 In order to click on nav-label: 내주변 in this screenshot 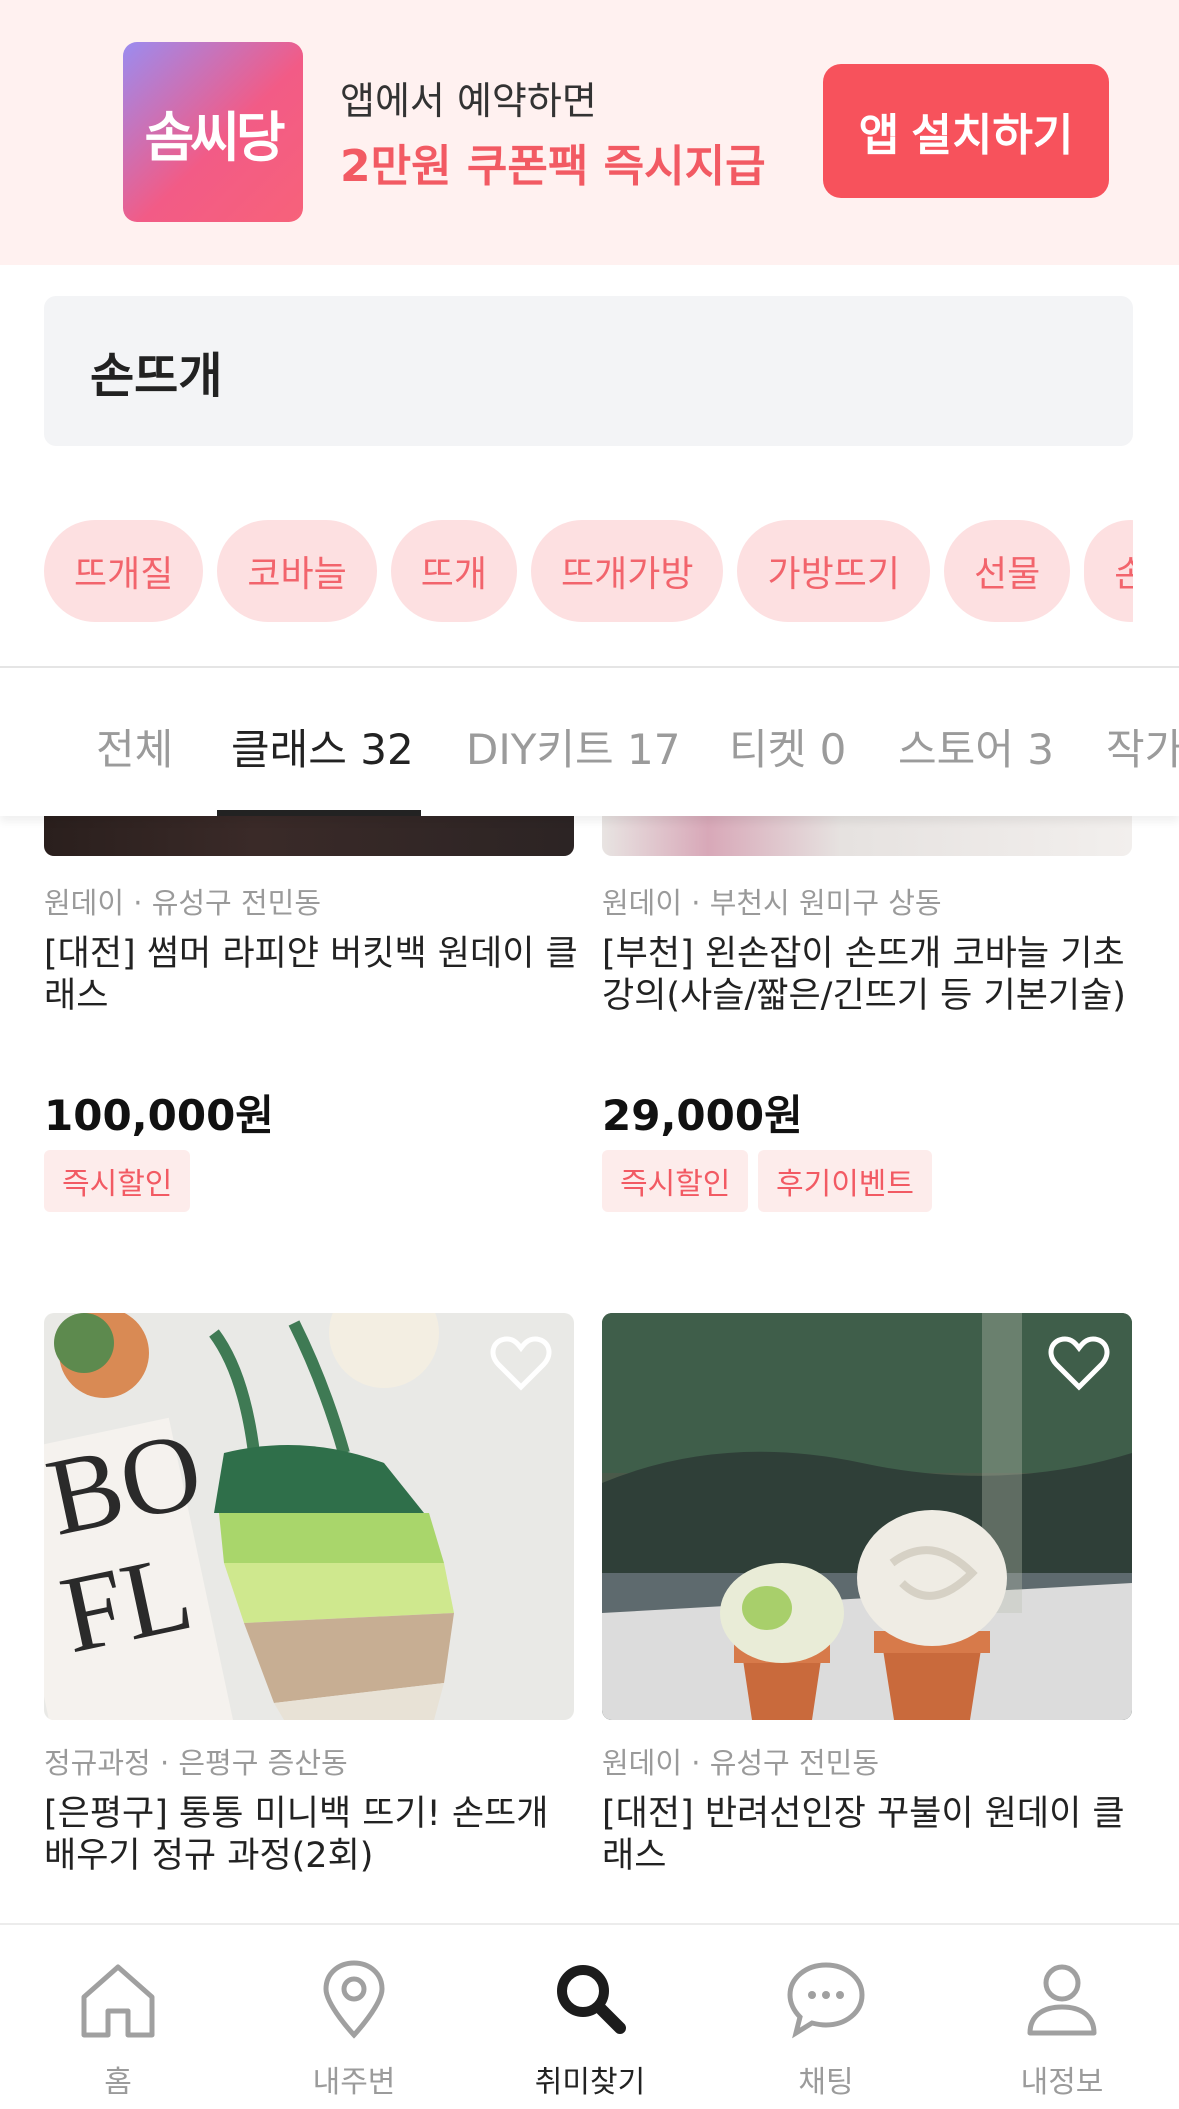, I will do `click(354, 2082)`.